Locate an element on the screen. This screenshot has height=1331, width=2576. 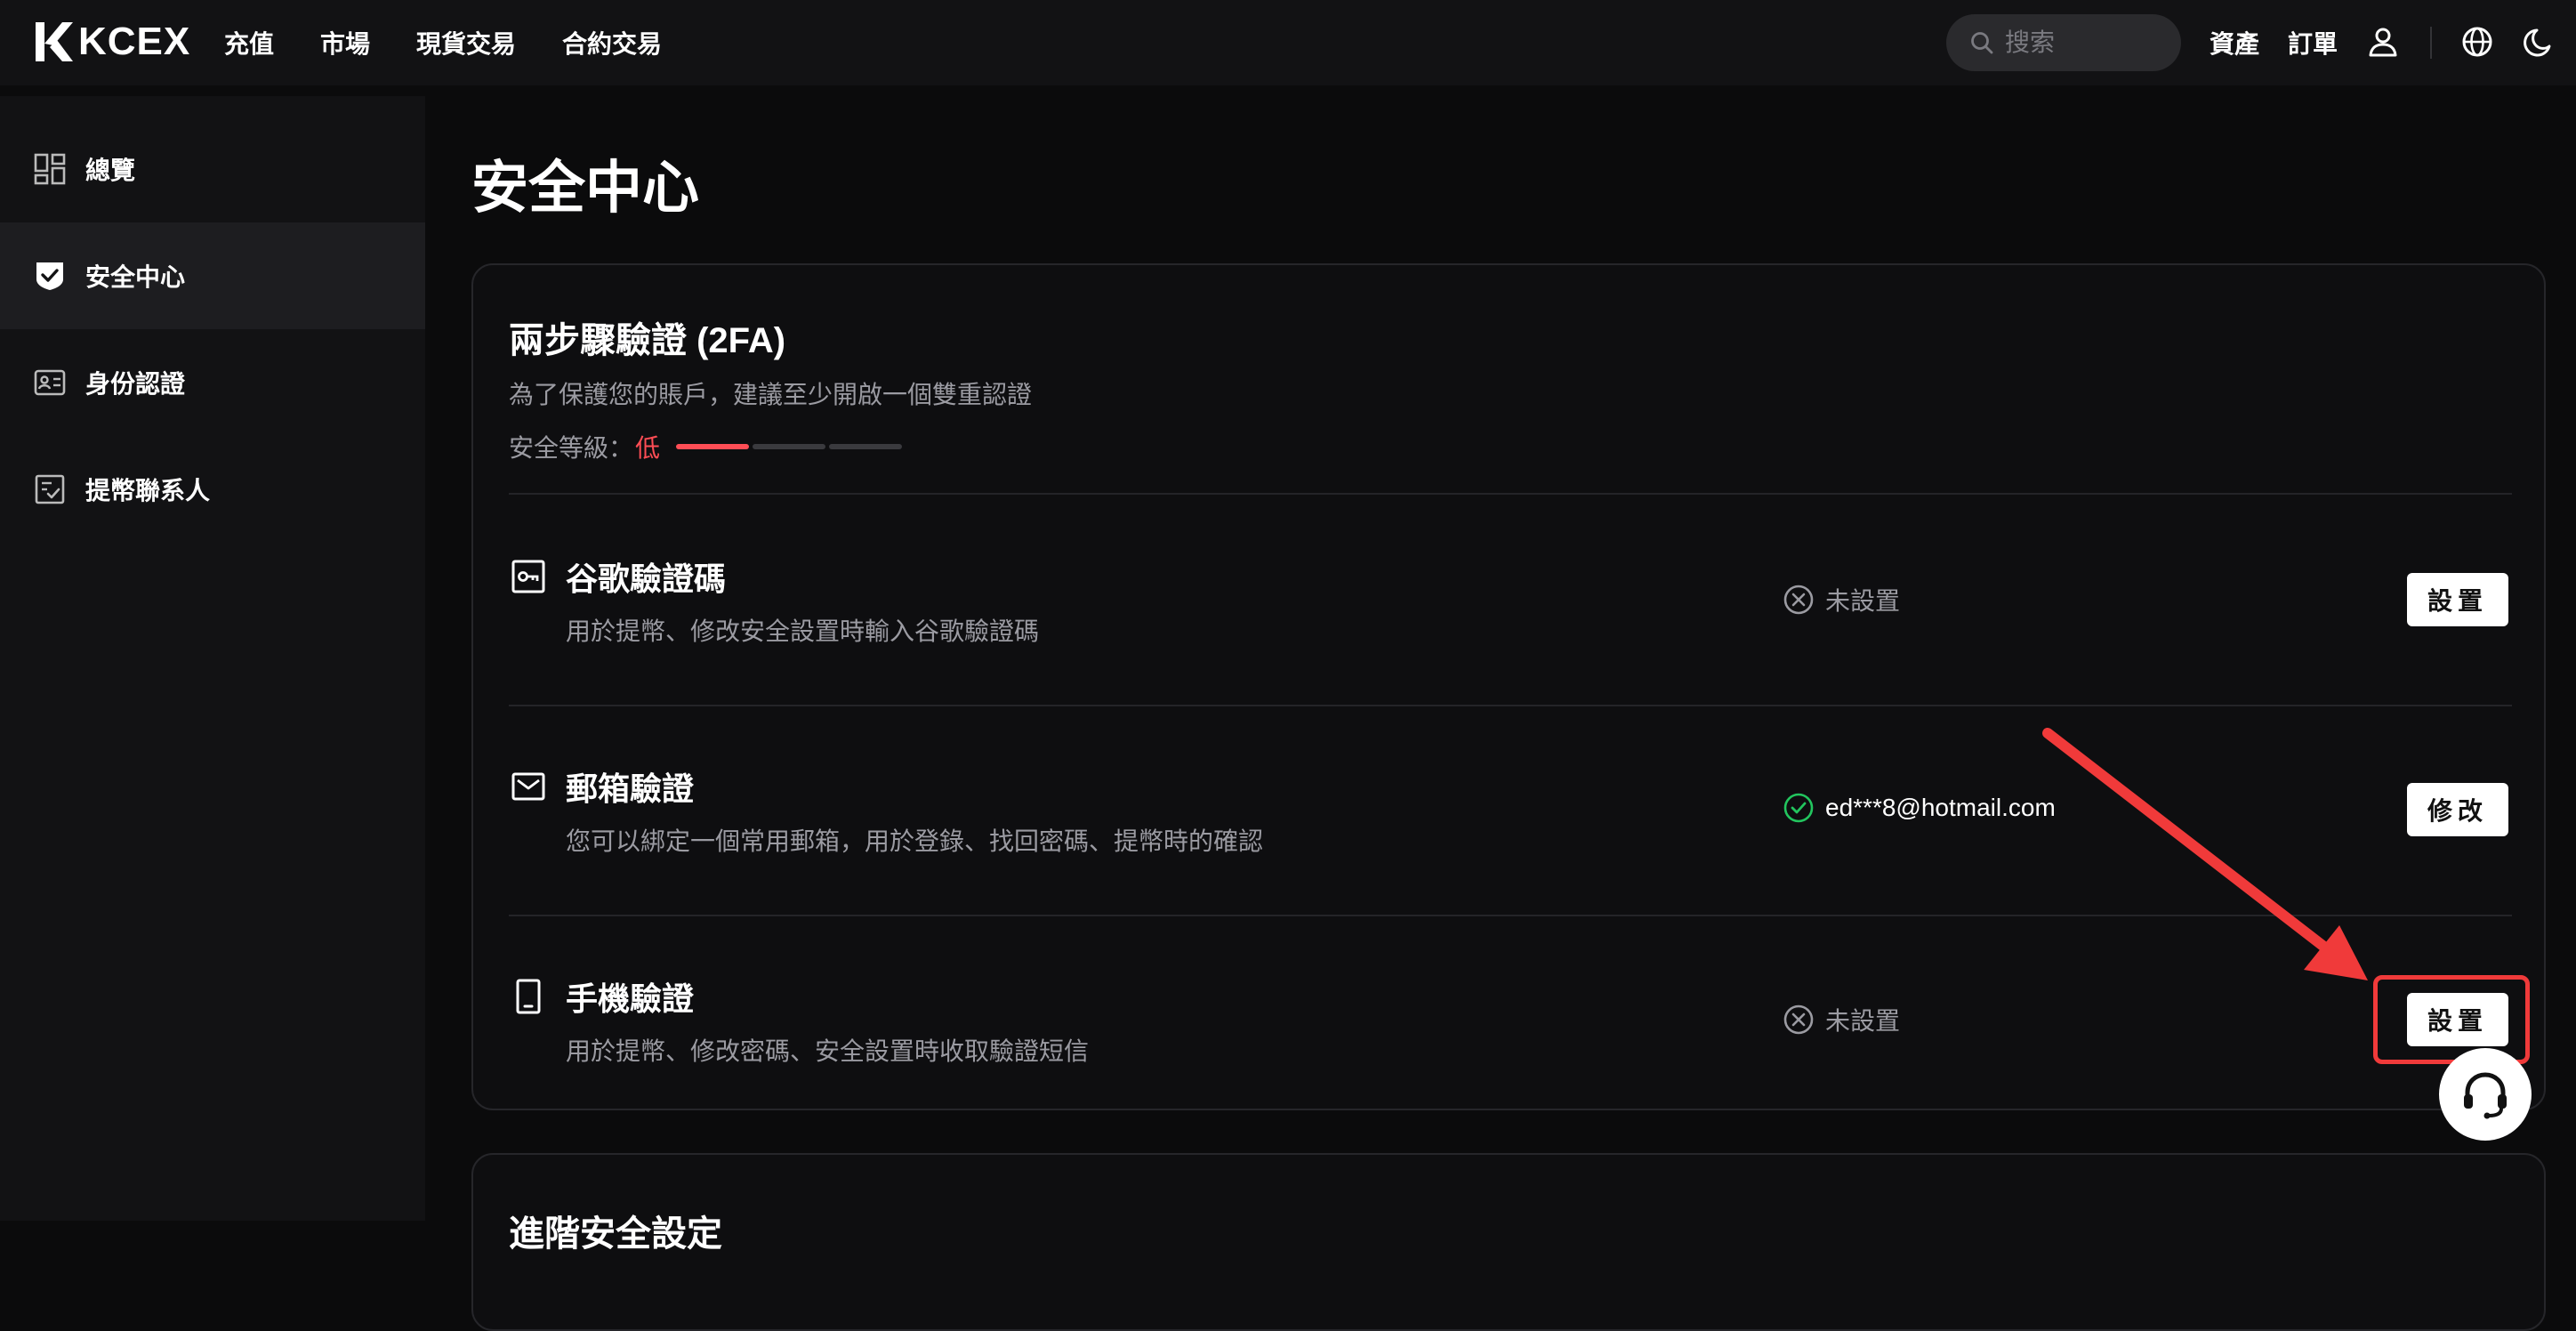
nav-spot-trading: 現貨交易 is located at coordinates (466, 42).